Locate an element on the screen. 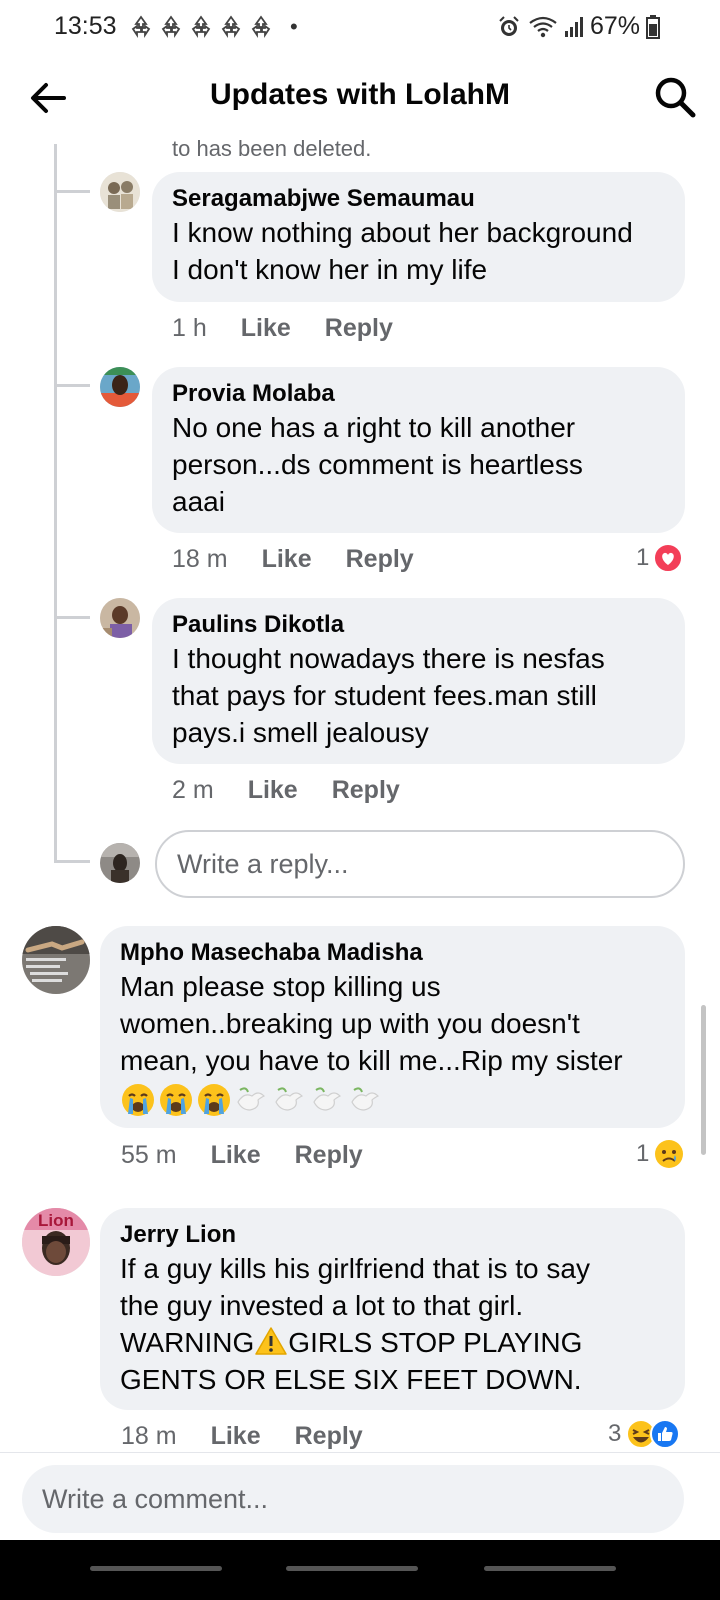  reaction-summary: 3 is located at coordinates (644, 1434).